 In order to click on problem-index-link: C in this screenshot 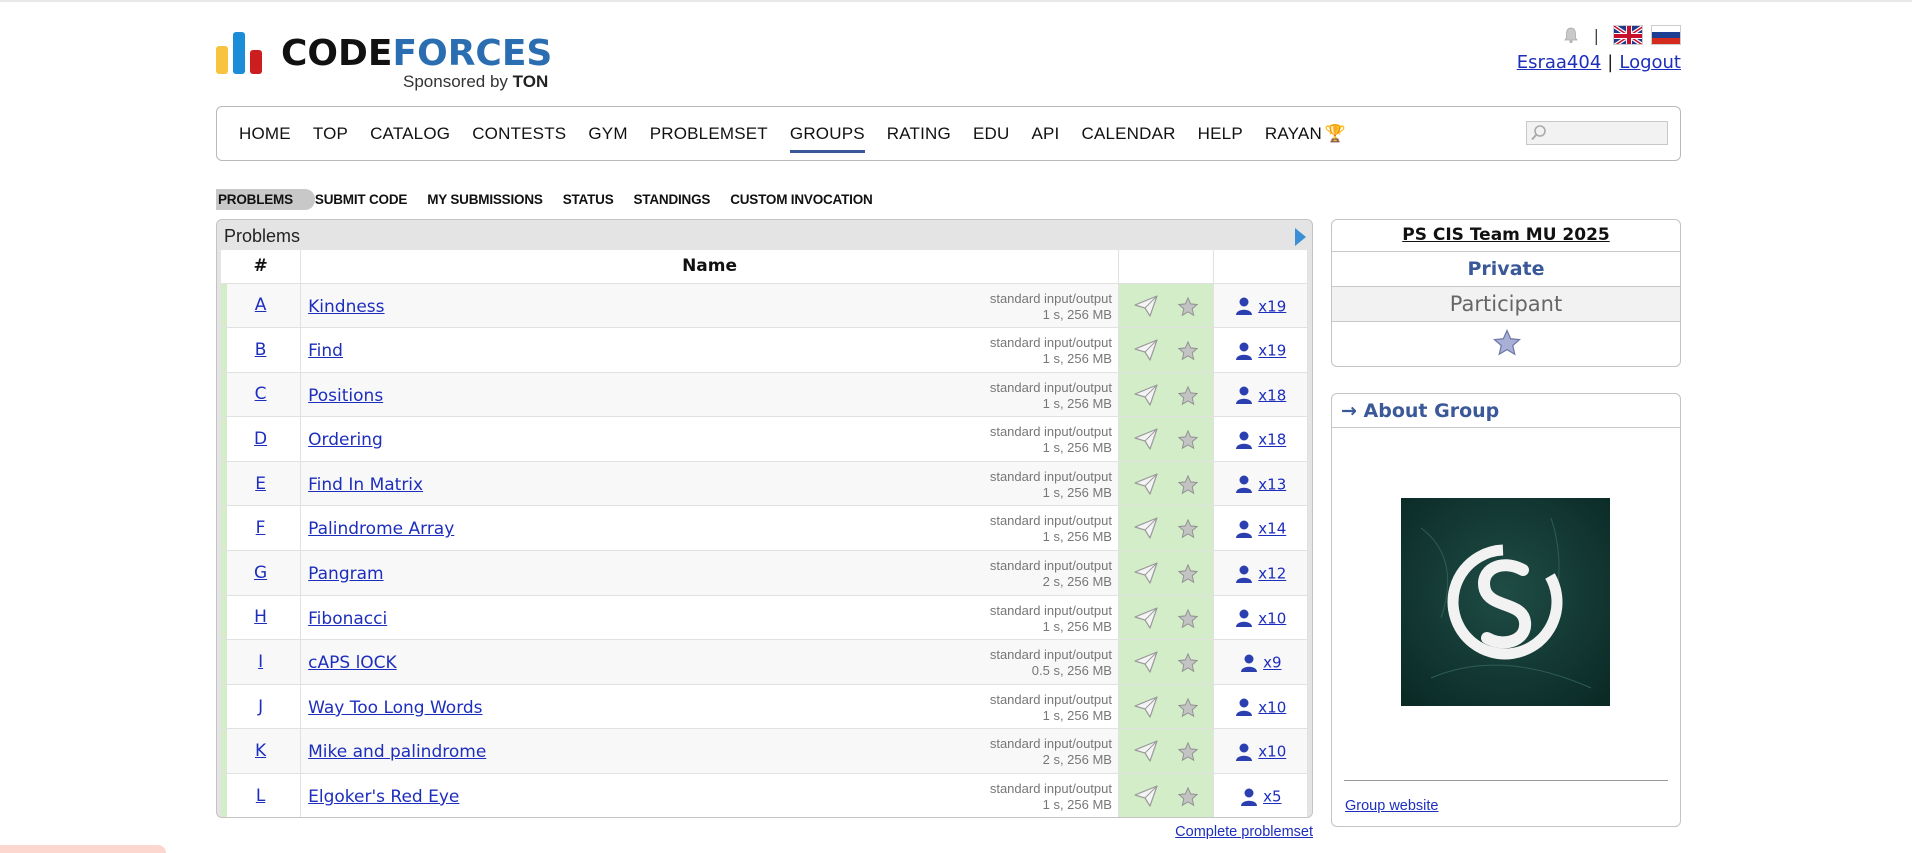, I will do `click(261, 394)`.